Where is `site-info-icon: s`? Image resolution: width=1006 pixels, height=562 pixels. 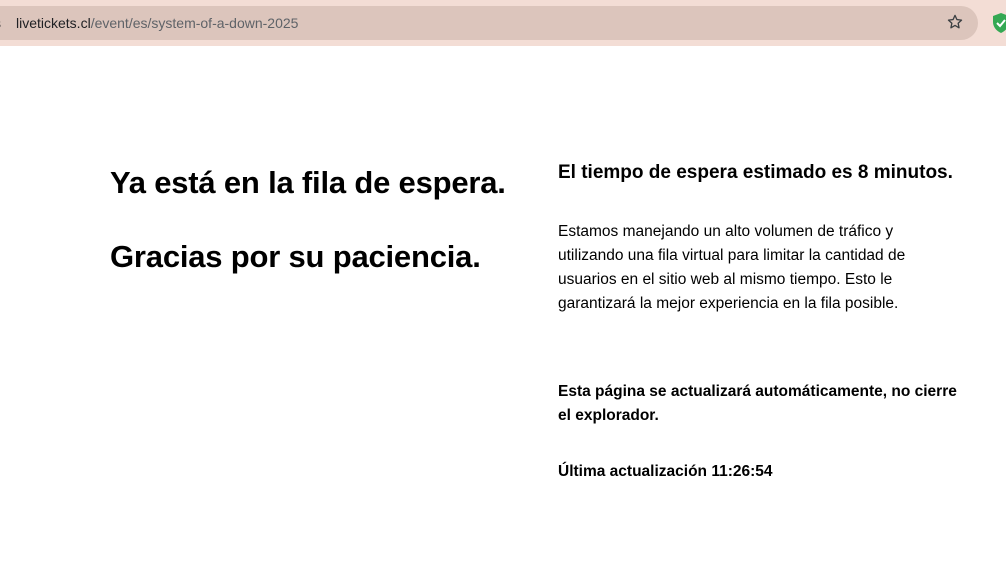
site-info-icon: s is located at coordinates (3, 23).